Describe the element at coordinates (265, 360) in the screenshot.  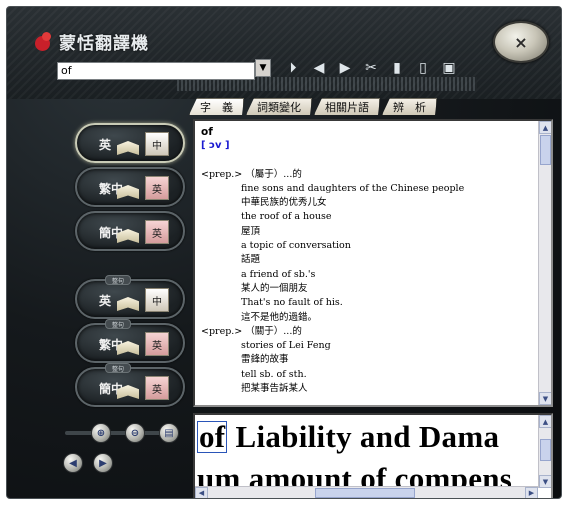
I see `example-line: 雷鋒的故事` at that location.